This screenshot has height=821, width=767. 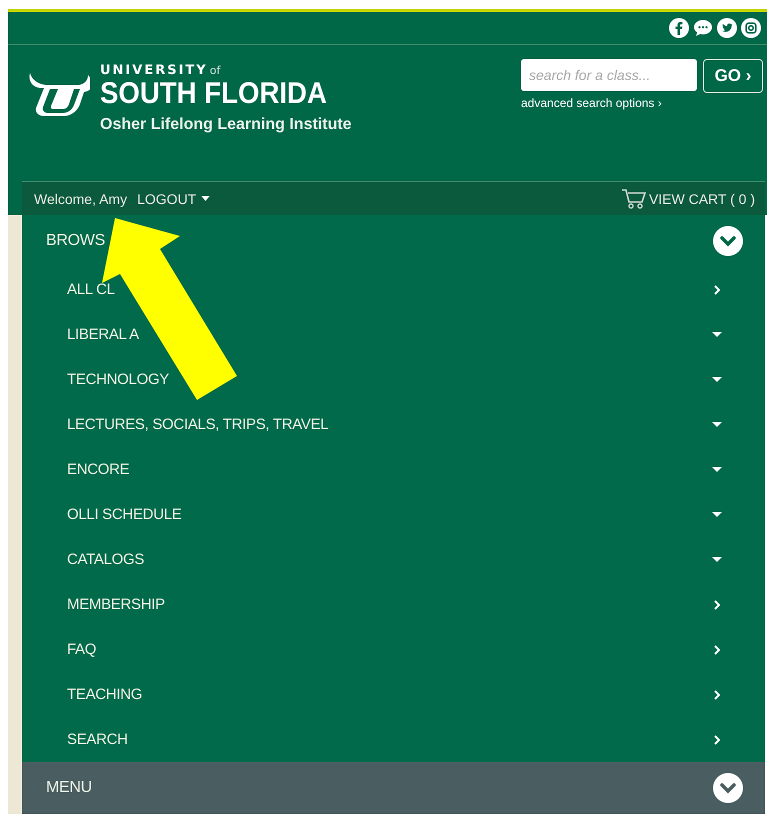 What do you see at coordinates (97, 739) in the screenshot?
I see `menu-item: SEARCH` at bounding box center [97, 739].